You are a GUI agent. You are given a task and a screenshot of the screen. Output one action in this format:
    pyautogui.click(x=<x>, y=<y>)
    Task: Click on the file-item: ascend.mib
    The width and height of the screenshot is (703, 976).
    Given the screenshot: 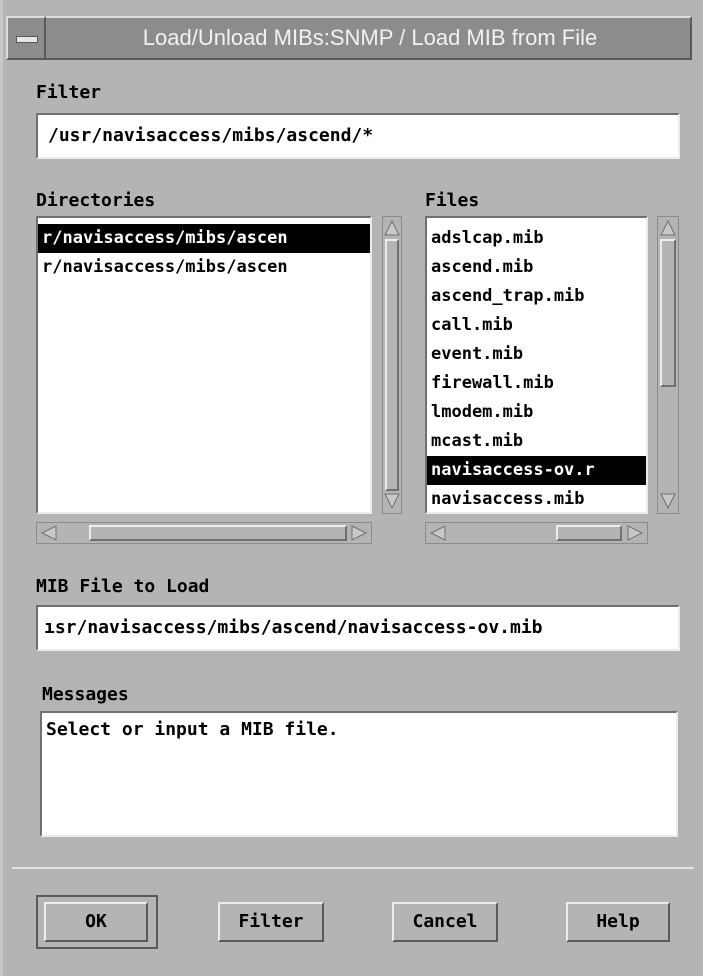 What is the action you would take?
    pyautogui.click(x=536, y=267)
    